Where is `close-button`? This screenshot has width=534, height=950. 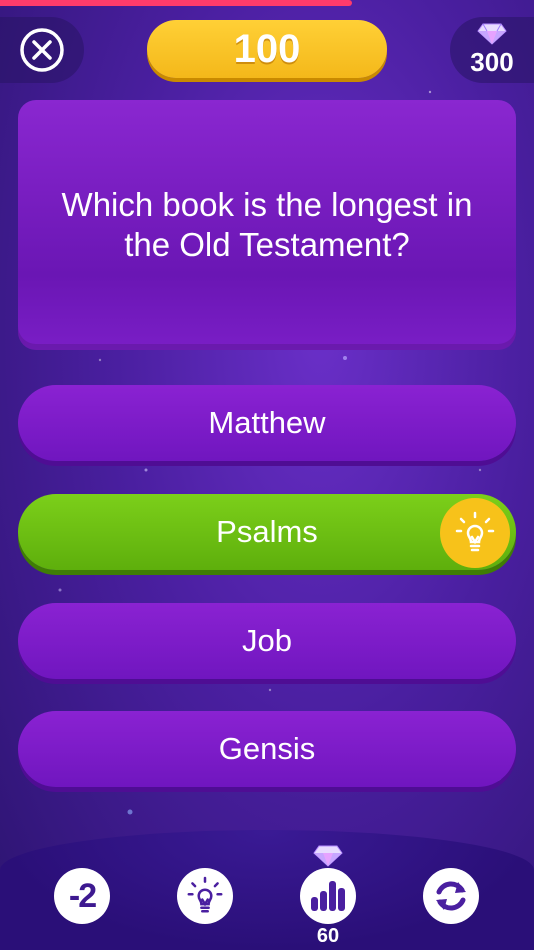
close-button is located at coordinates (42, 50).